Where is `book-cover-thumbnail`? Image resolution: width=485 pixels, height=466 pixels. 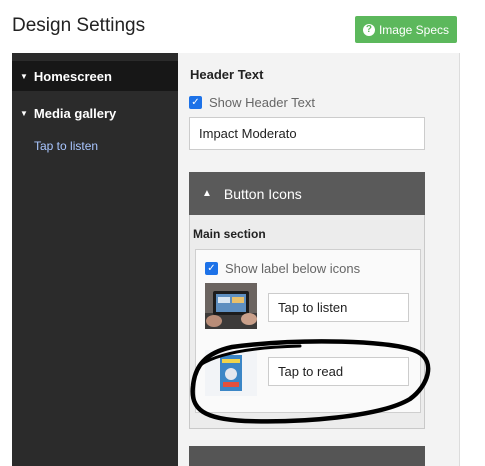
book-cover-thumbnail is located at coordinates (231, 373).